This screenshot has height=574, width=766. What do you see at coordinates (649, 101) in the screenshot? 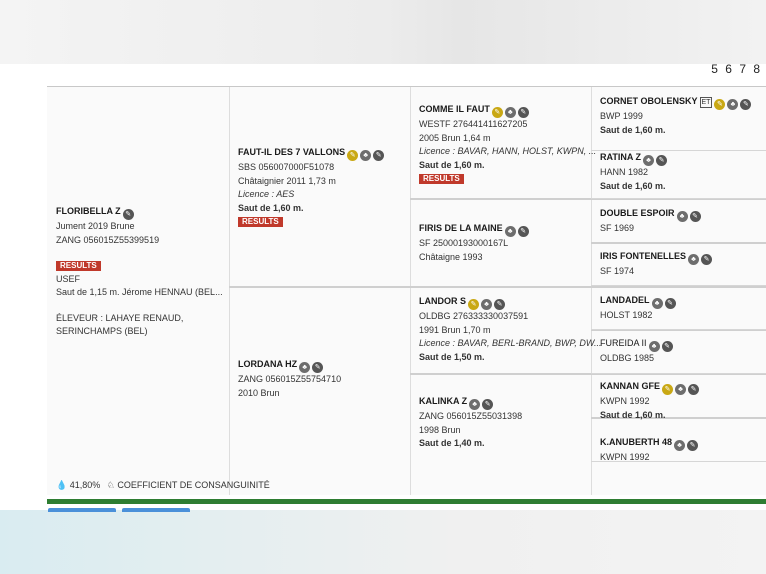
I see `horse-name: CORNET OBOLENSKY` at bounding box center [649, 101].